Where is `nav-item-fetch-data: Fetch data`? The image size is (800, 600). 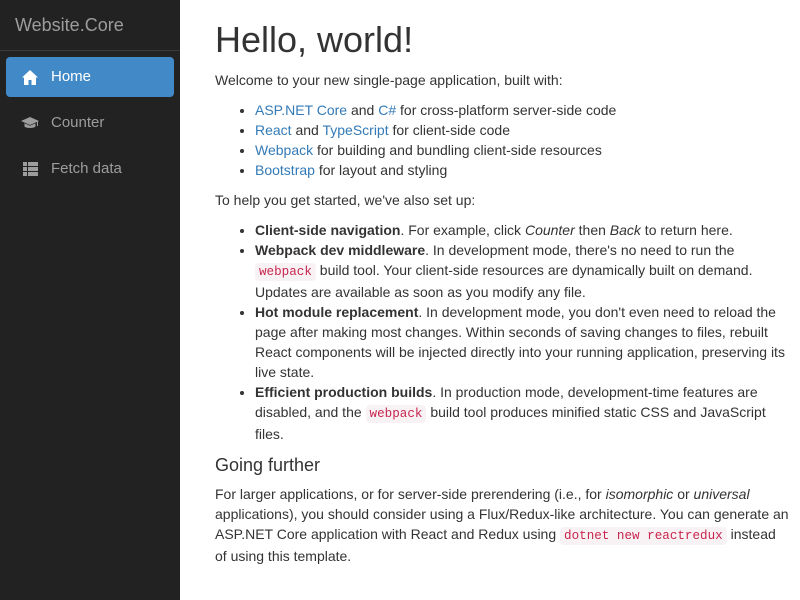
nav-item-fetch-data: Fetch data is located at coordinates (90, 169).